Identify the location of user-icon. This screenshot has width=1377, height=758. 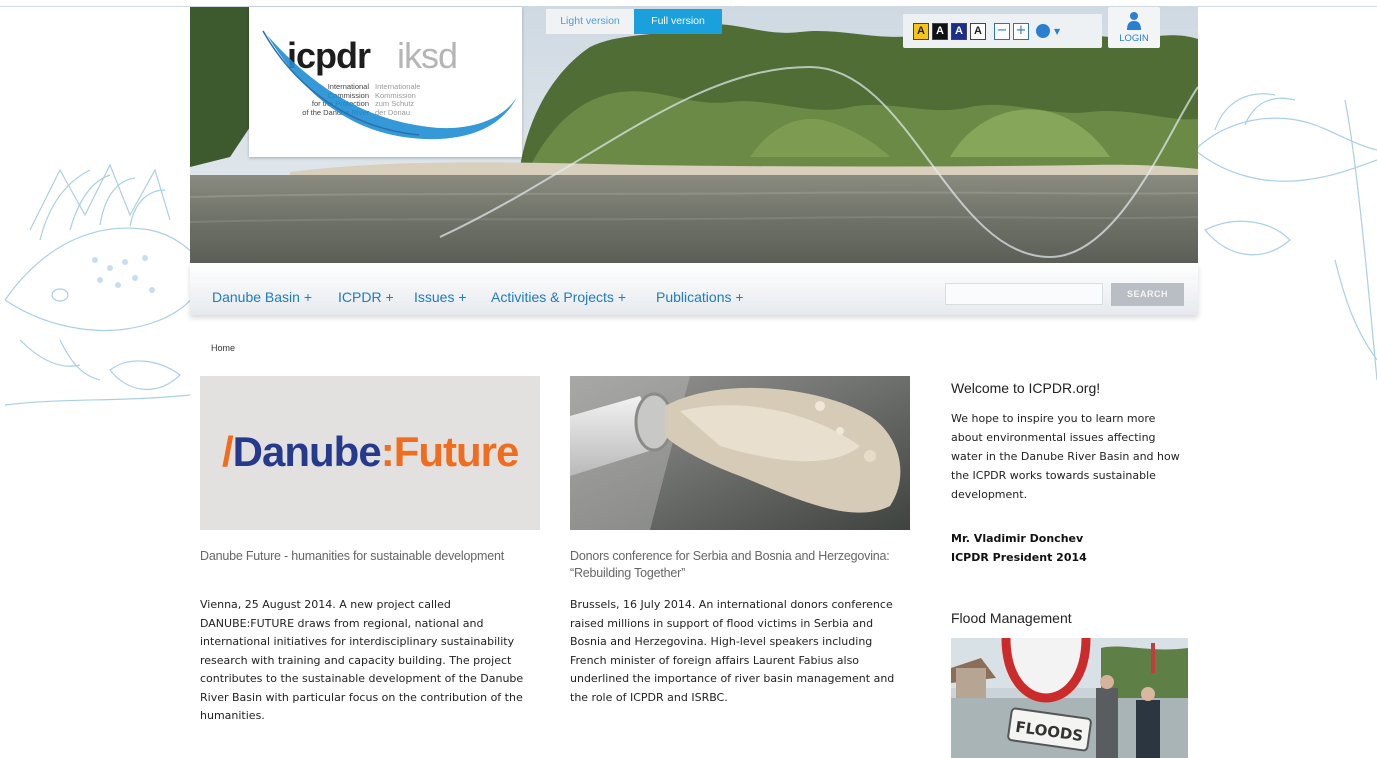
(1134, 21).